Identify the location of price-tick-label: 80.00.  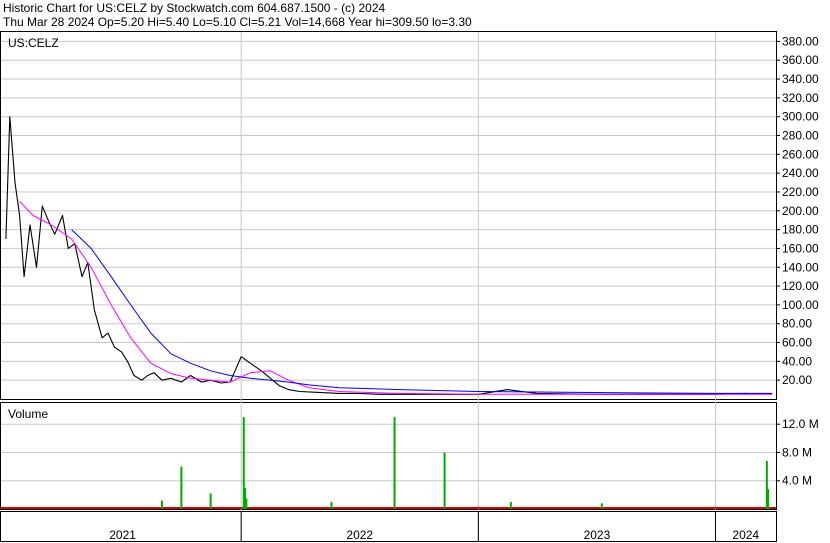
(797, 324).